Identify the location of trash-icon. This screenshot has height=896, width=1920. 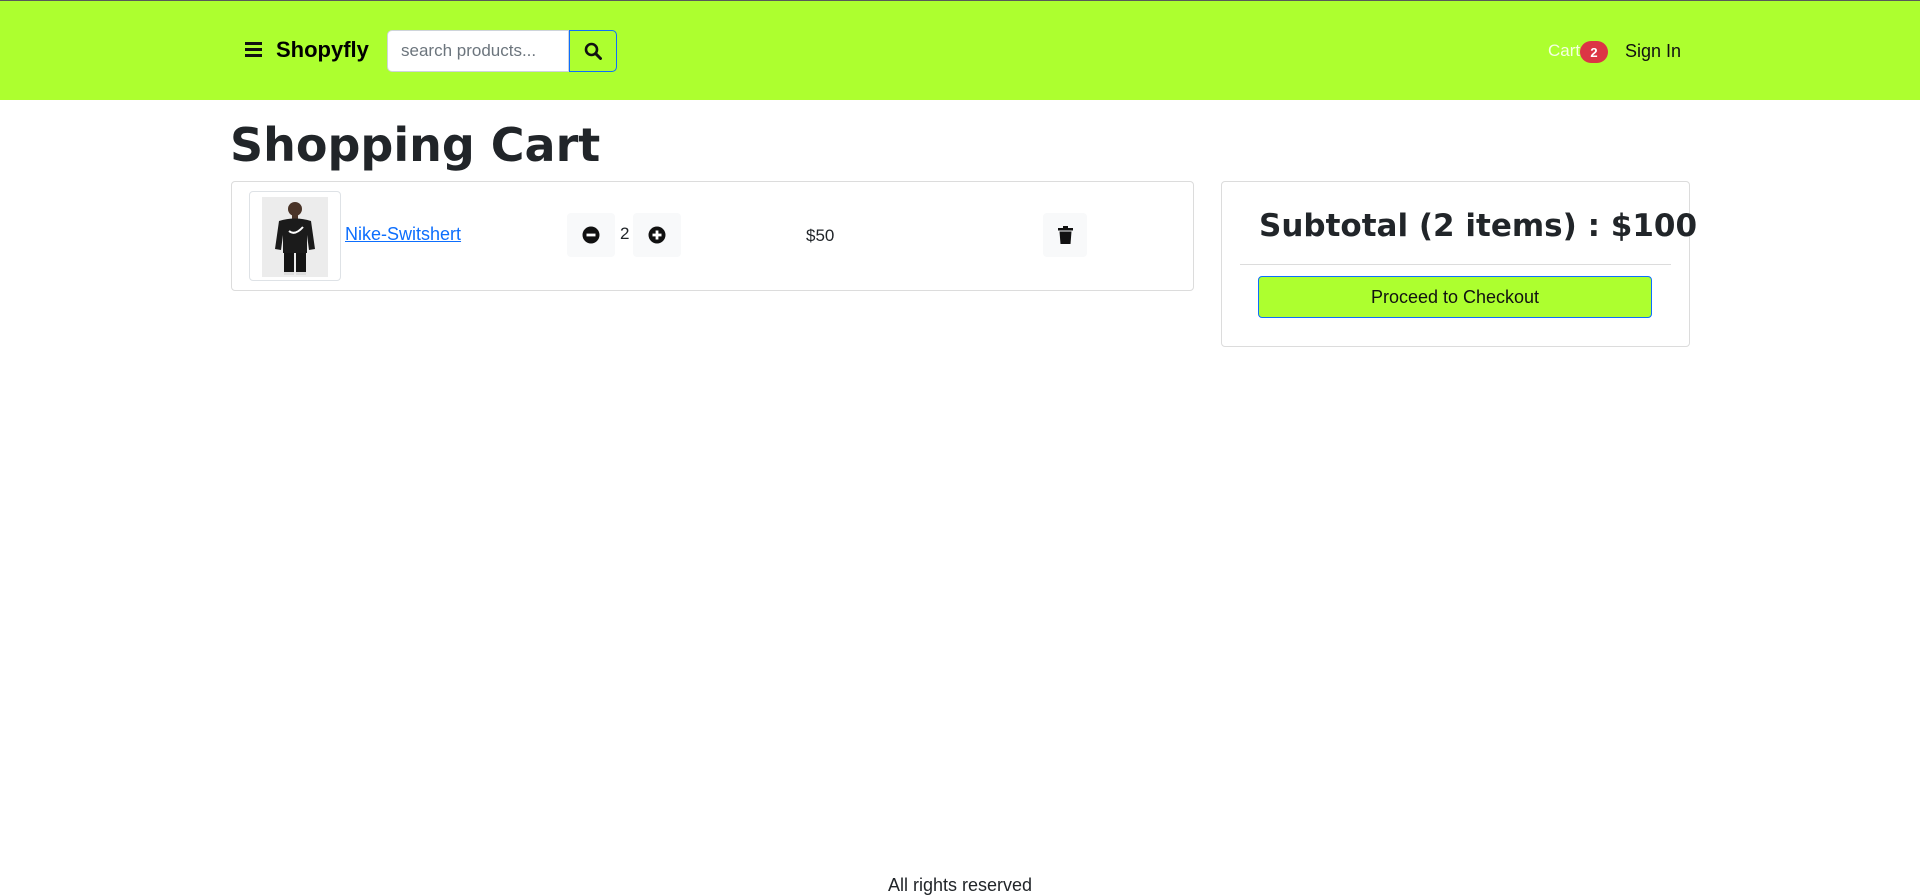
(1065, 235).